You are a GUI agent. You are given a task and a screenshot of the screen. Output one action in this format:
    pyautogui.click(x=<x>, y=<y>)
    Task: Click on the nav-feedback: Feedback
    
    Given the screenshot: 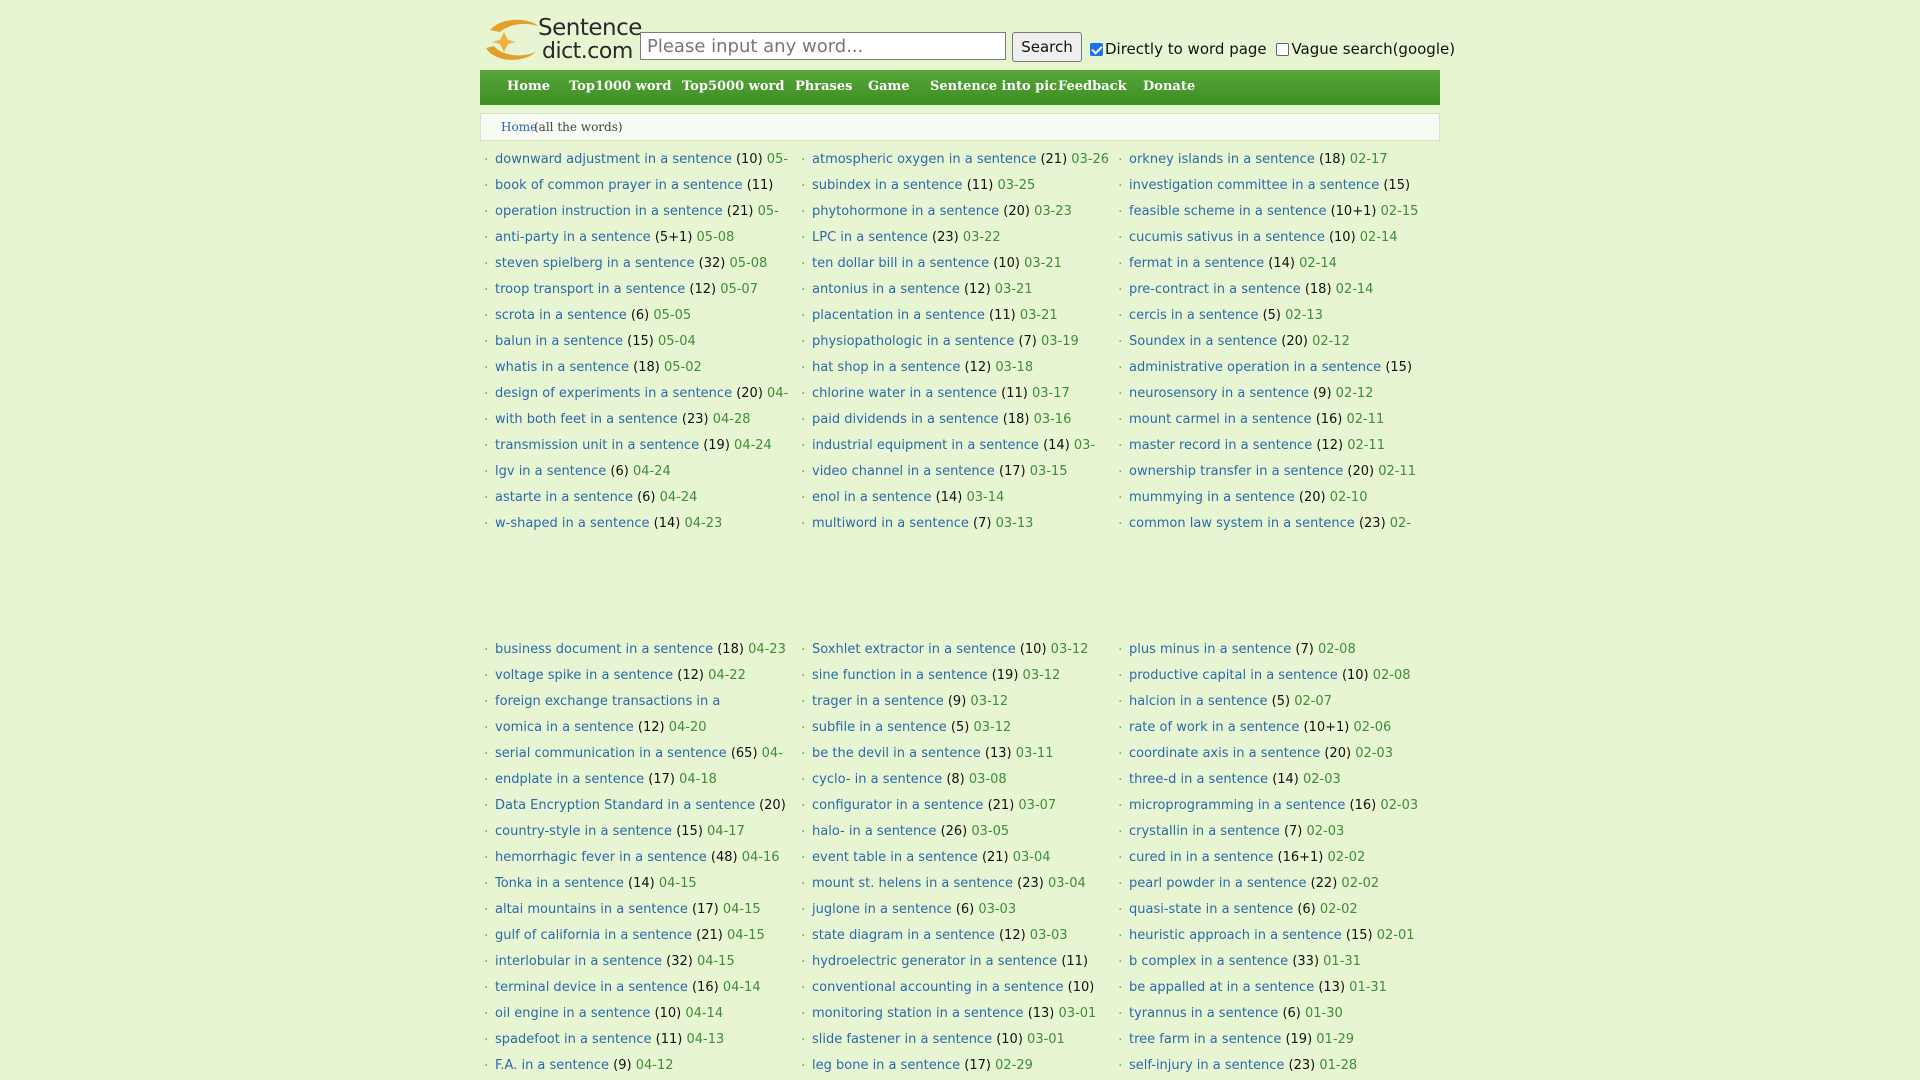 What is the action you would take?
    pyautogui.click(x=1092, y=86)
    